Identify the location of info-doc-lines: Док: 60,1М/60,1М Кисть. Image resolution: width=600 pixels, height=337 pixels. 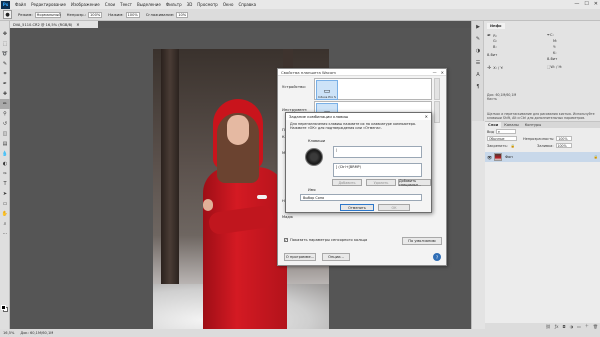
(502, 97).